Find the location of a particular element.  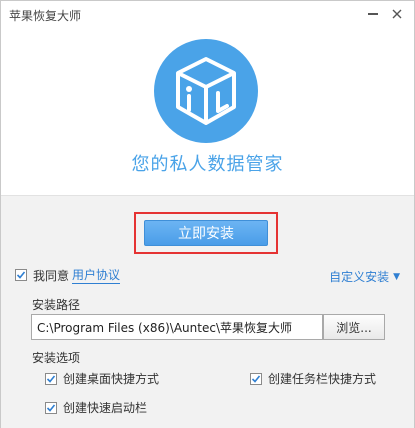

install-path-input is located at coordinates (177, 327).